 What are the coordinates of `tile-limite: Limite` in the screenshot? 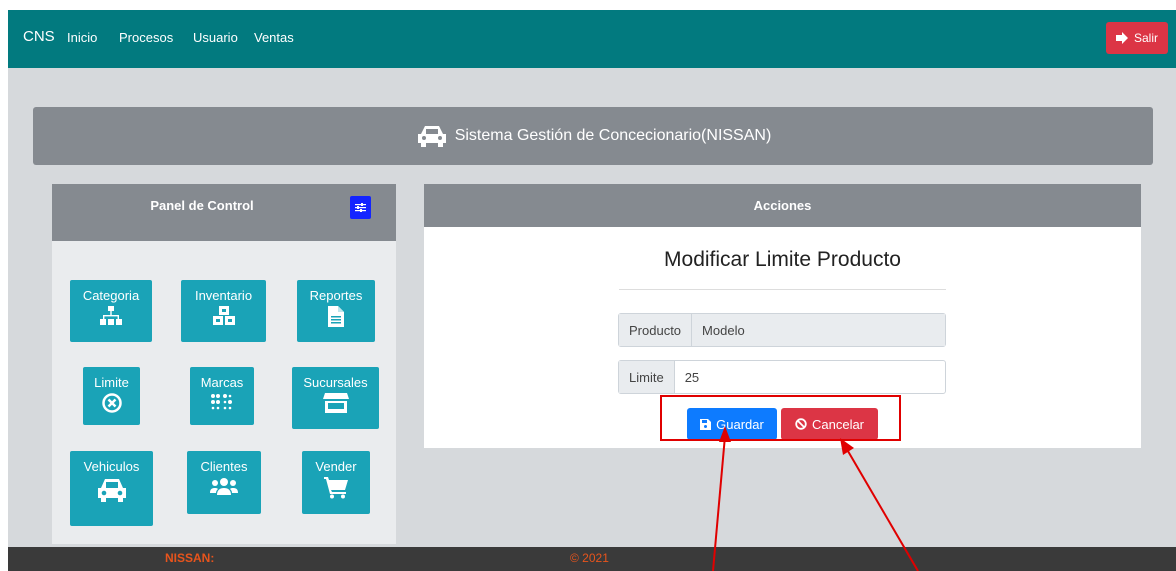 It's located at (111, 396).